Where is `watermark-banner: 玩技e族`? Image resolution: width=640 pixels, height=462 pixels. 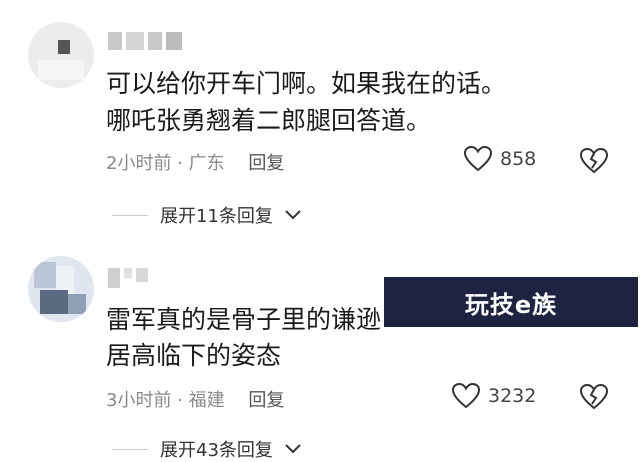 watermark-banner: 玩技e族 is located at coordinates (511, 302).